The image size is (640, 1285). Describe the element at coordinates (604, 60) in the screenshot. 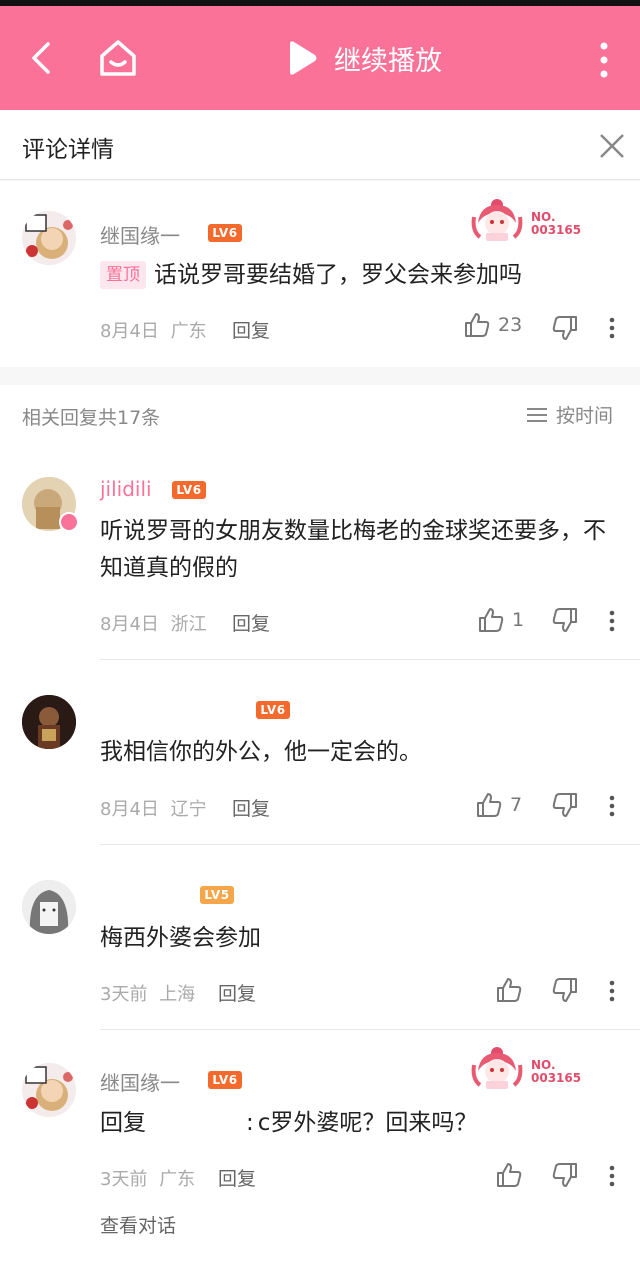

I see `more-vertical-icon` at that location.